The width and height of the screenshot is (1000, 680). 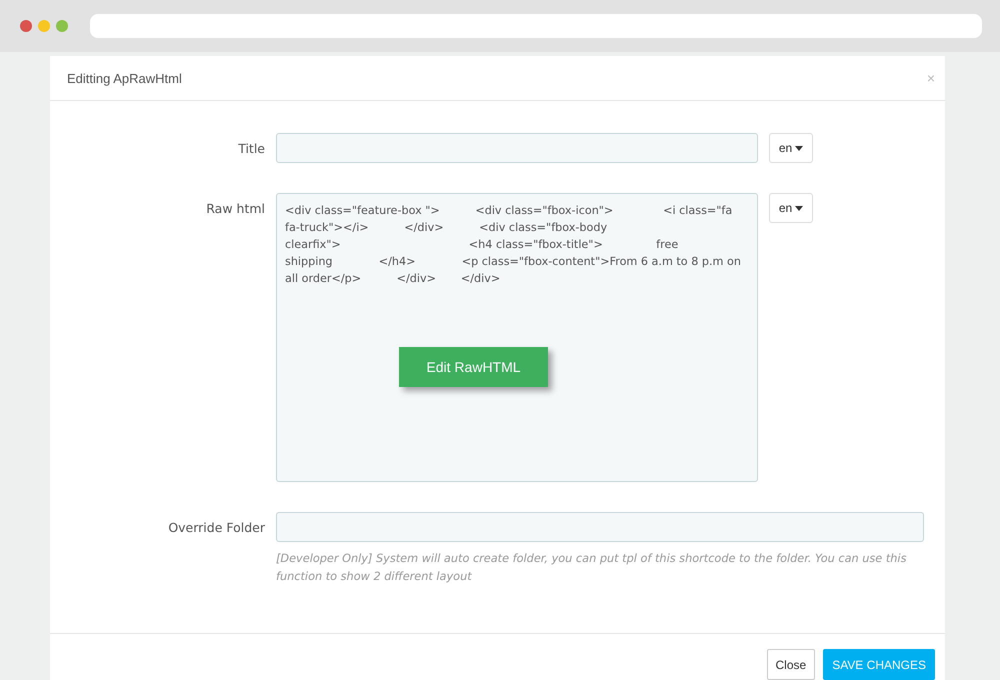 What do you see at coordinates (26, 26) in the screenshot?
I see `close-window-icon` at bounding box center [26, 26].